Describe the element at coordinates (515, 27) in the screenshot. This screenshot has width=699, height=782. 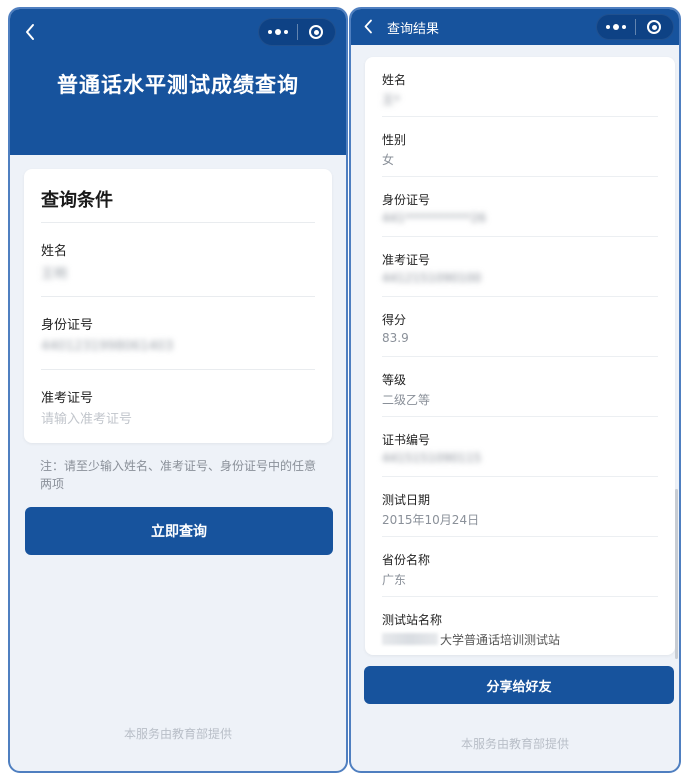
I see `navigation-bar: 查询结果` at that location.